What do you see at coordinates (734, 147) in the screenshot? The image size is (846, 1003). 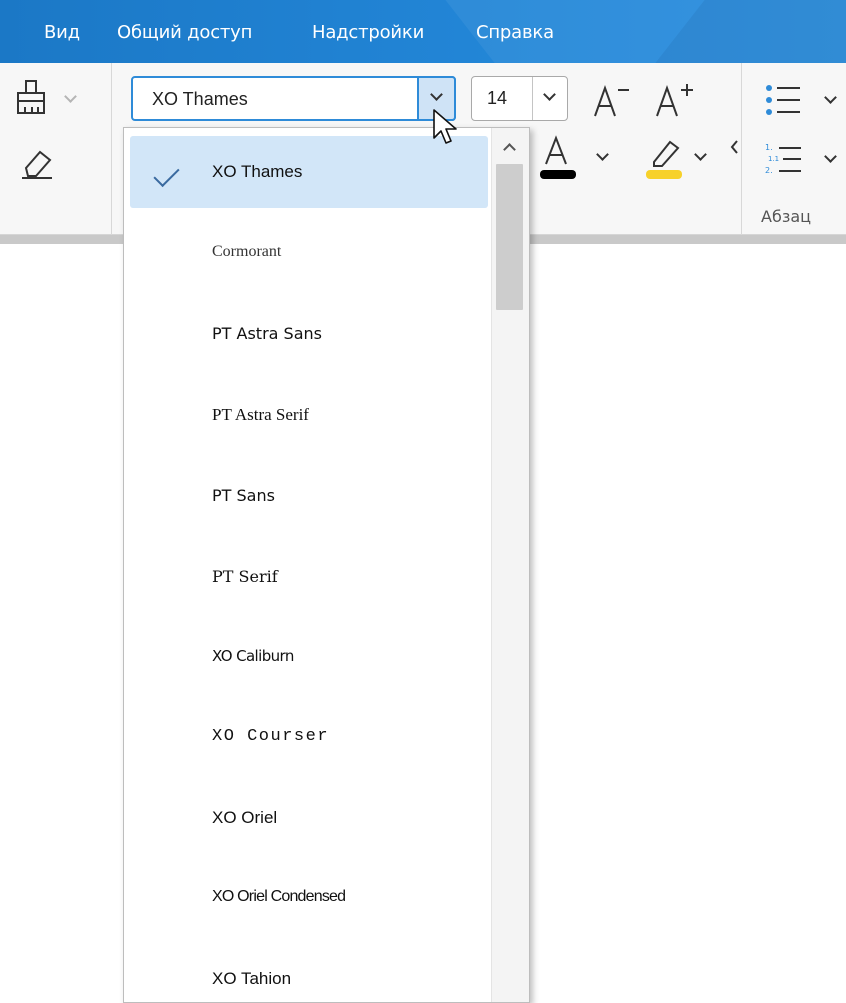 I see `more-arrow-icon` at bounding box center [734, 147].